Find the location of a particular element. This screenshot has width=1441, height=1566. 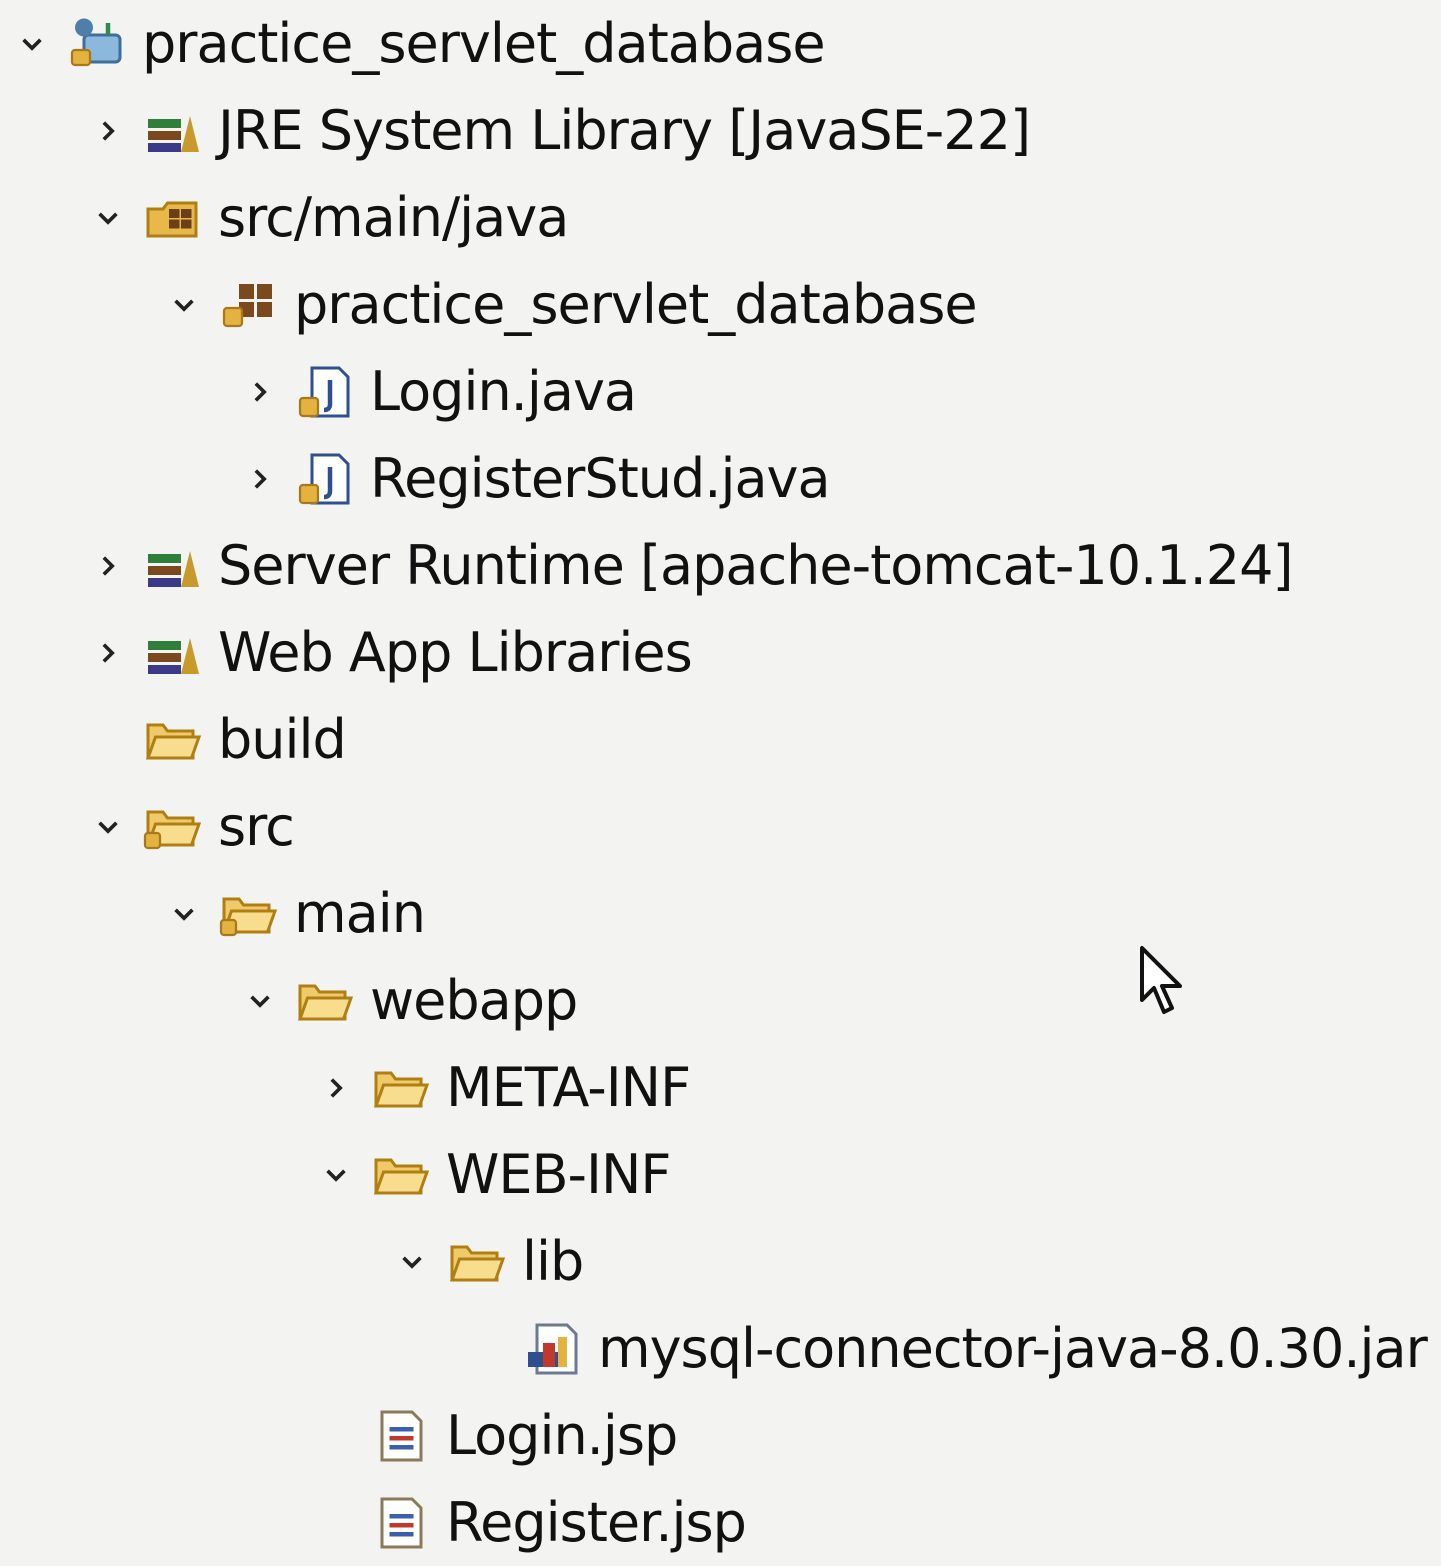

tree-item-label: src is located at coordinates (256, 826).